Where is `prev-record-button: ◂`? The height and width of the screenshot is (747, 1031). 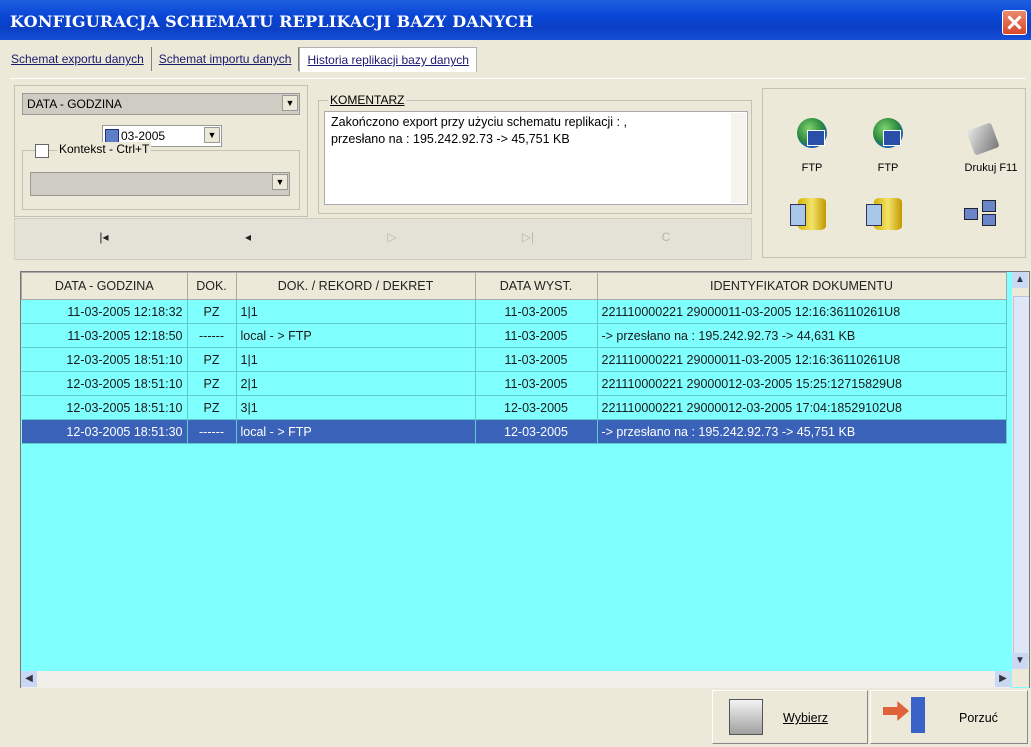 prev-record-button: ◂ is located at coordinates (248, 237).